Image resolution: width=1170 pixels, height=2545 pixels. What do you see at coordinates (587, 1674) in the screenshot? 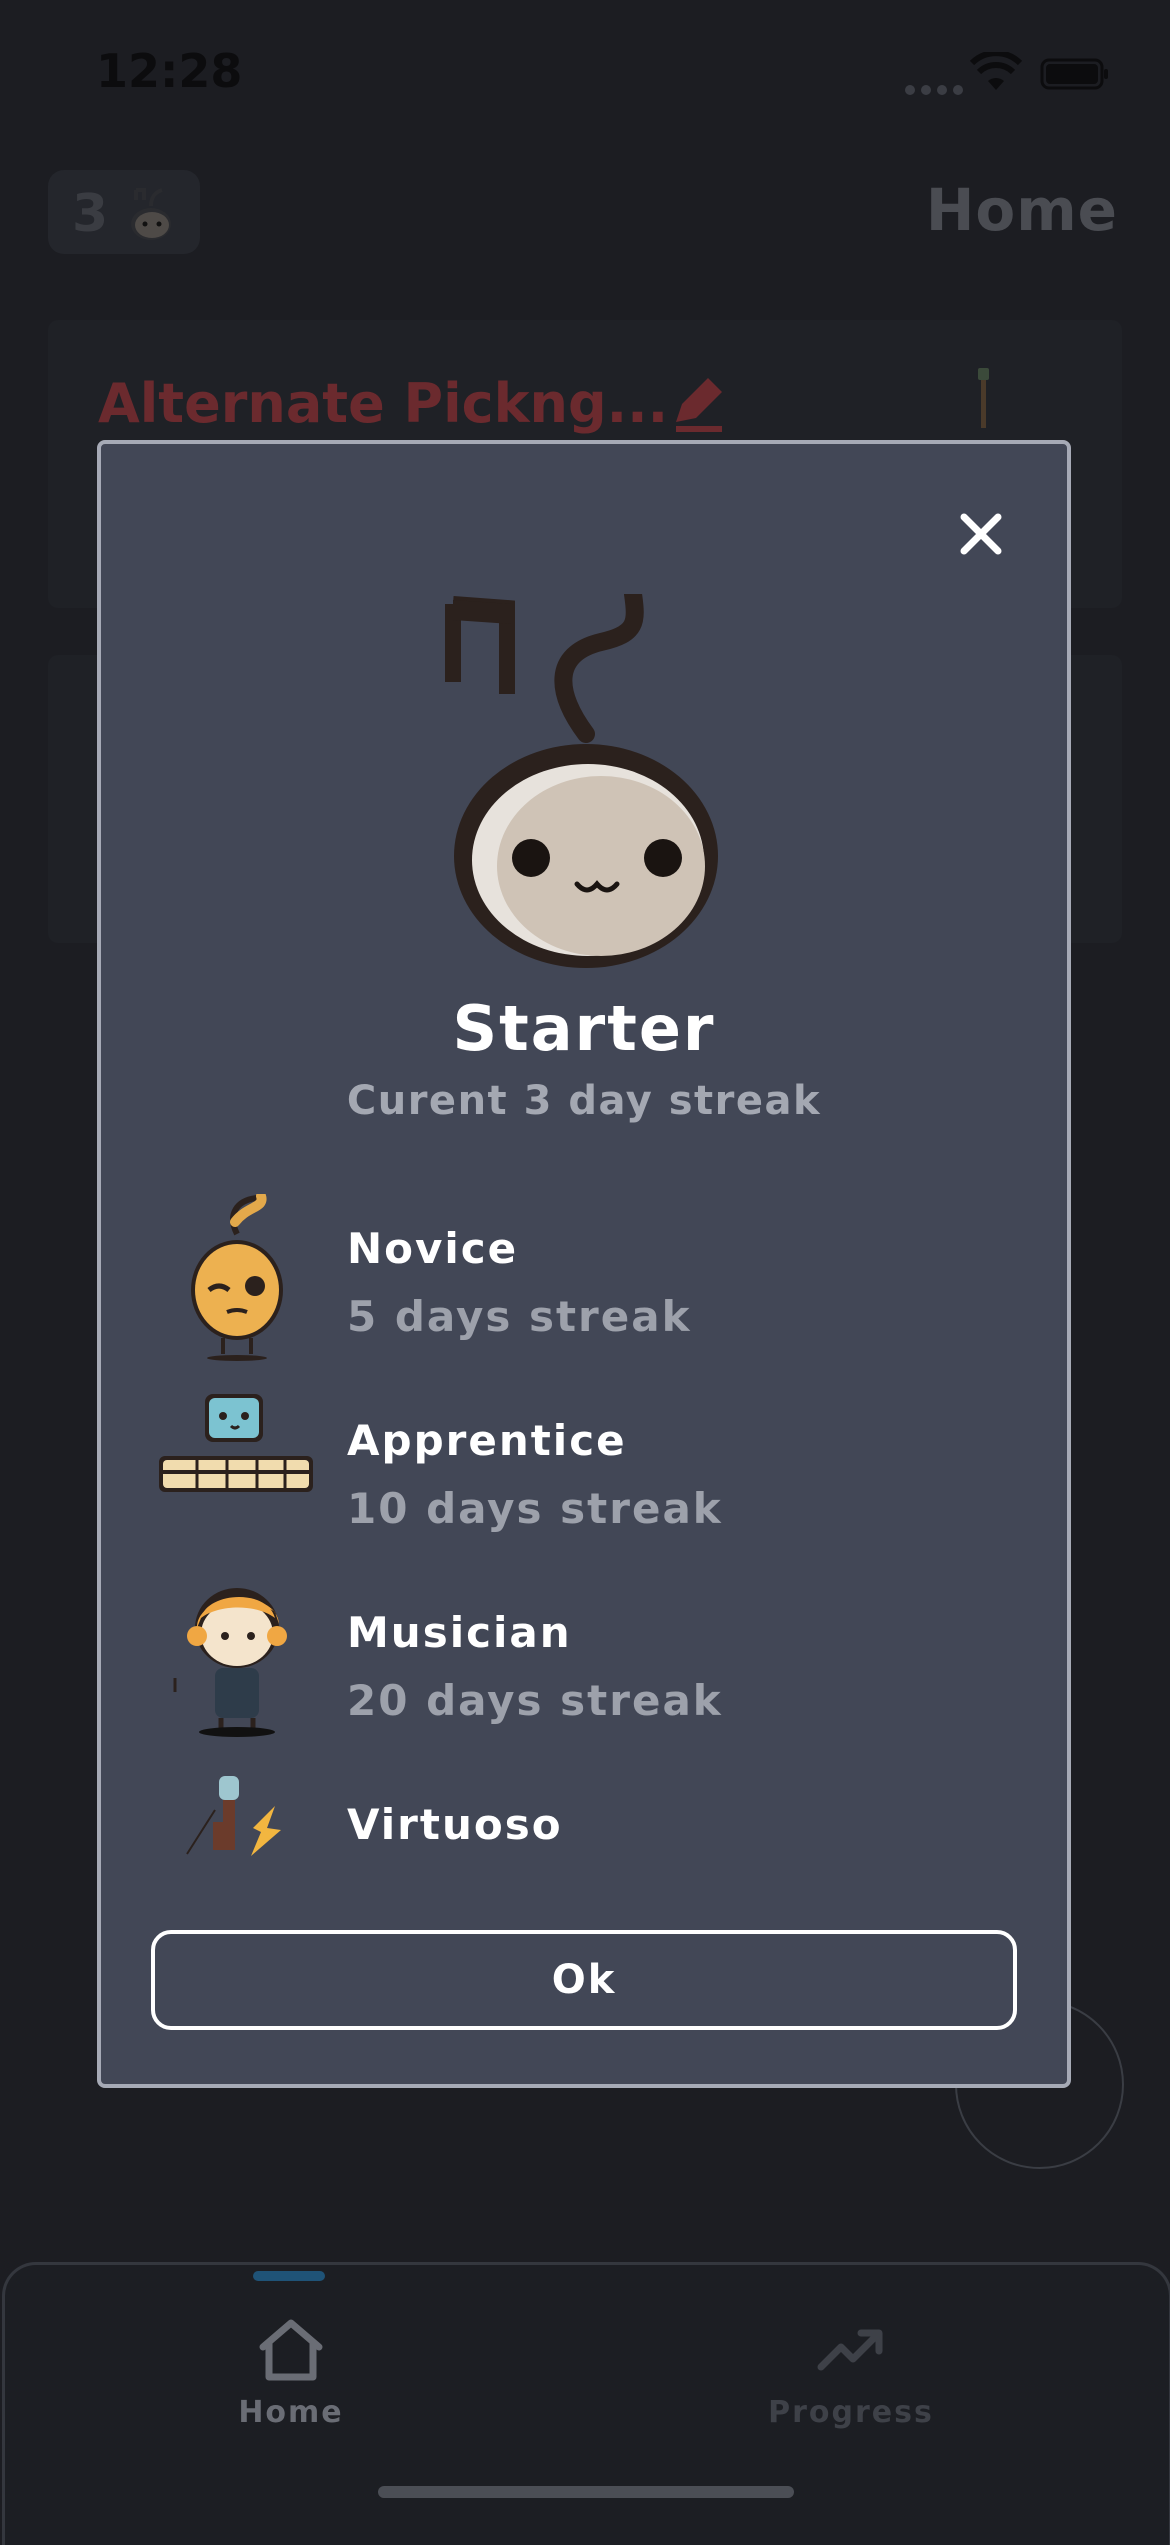
I see `level-item-musician: Musician 20 days streak` at bounding box center [587, 1674].